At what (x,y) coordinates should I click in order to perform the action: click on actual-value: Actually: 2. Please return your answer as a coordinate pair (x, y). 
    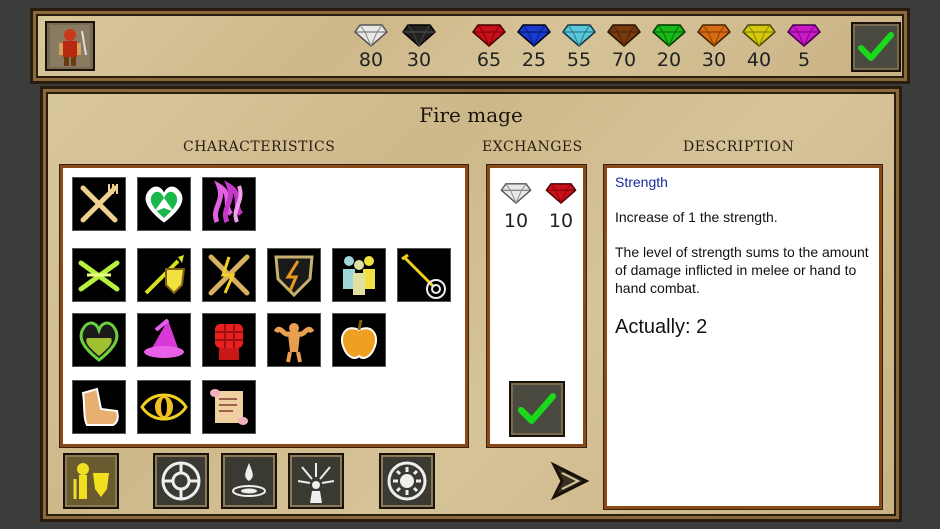
    Looking at the image, I should click on (661, 327).